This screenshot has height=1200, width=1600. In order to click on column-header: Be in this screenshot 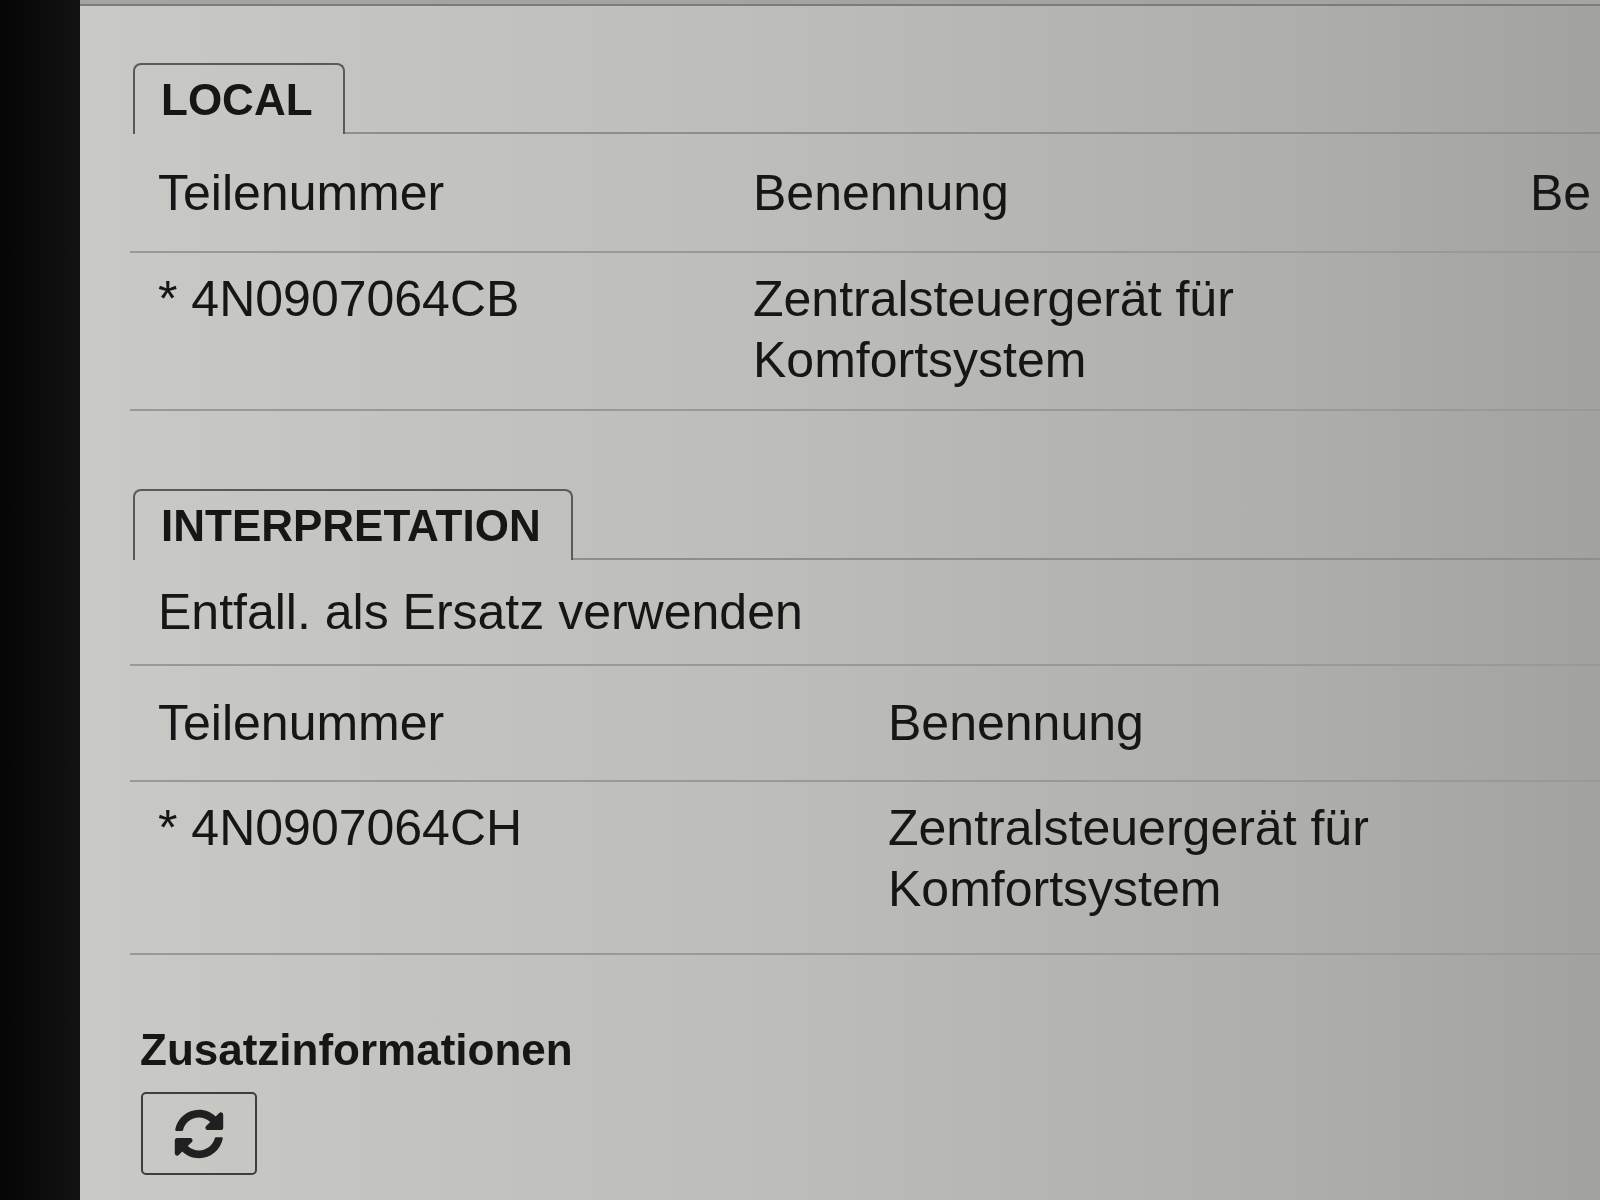, I will do `click(1561, 192)`.